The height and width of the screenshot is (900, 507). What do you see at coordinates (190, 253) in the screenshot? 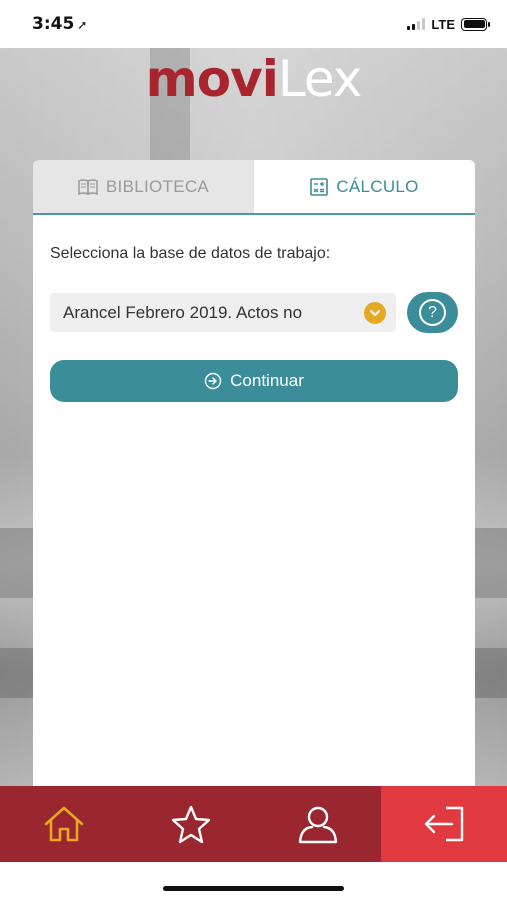
I see `database-prompt: Selecciona la base de datos de trabajo:` at bounding box center [190, 253].